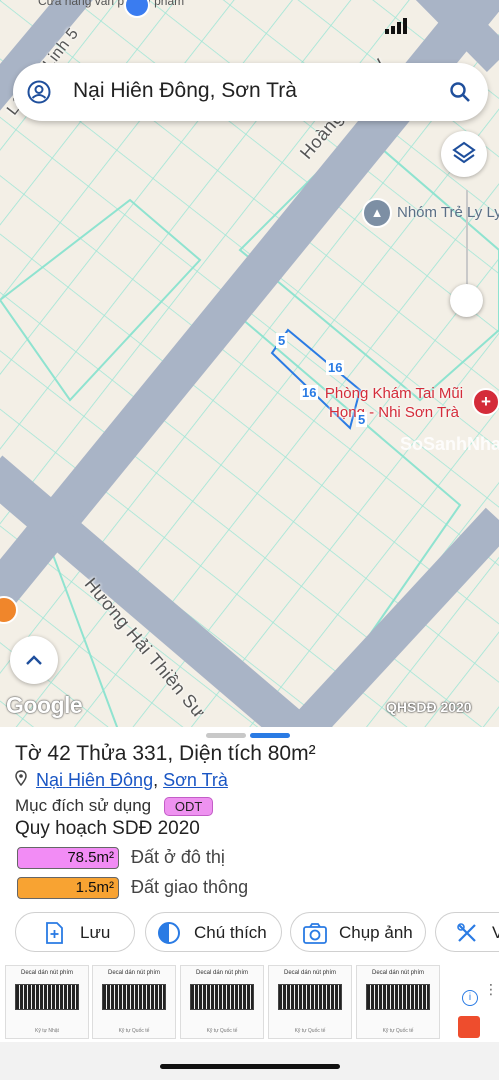  What do you see at coordinates (377, 213) in the screenshot?
I see `school-icon: ▲` at bounding box center [377, 213].